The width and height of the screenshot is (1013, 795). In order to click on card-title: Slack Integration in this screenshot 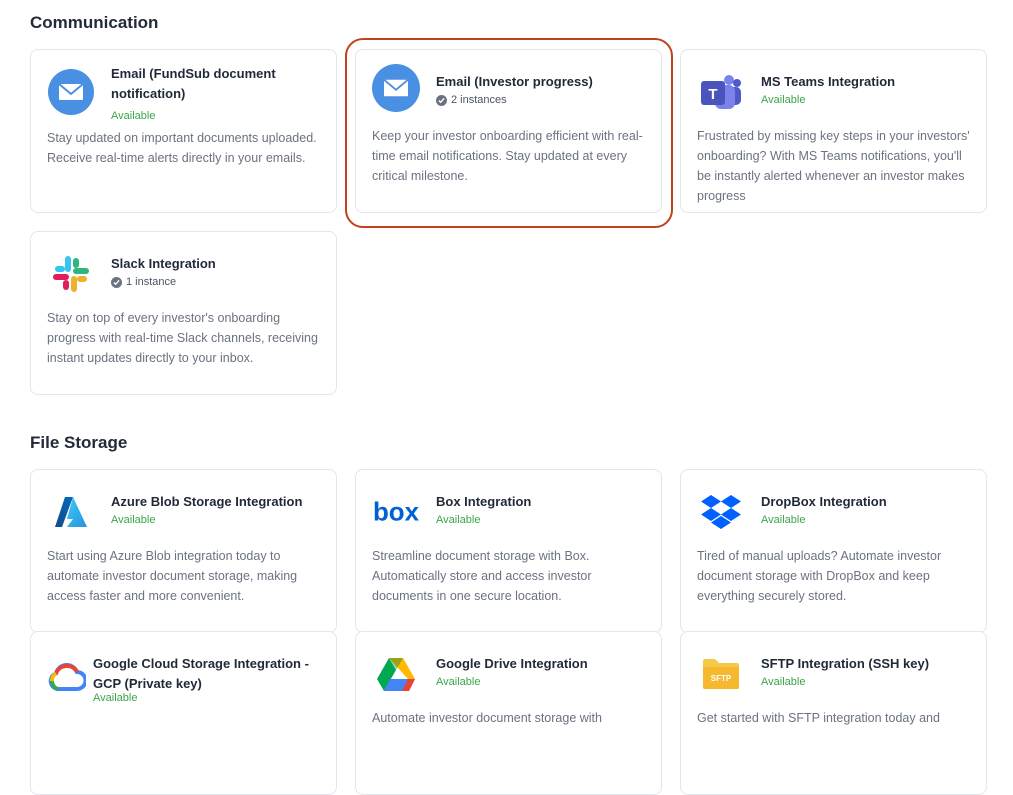, I will do `click(163, 263)`.